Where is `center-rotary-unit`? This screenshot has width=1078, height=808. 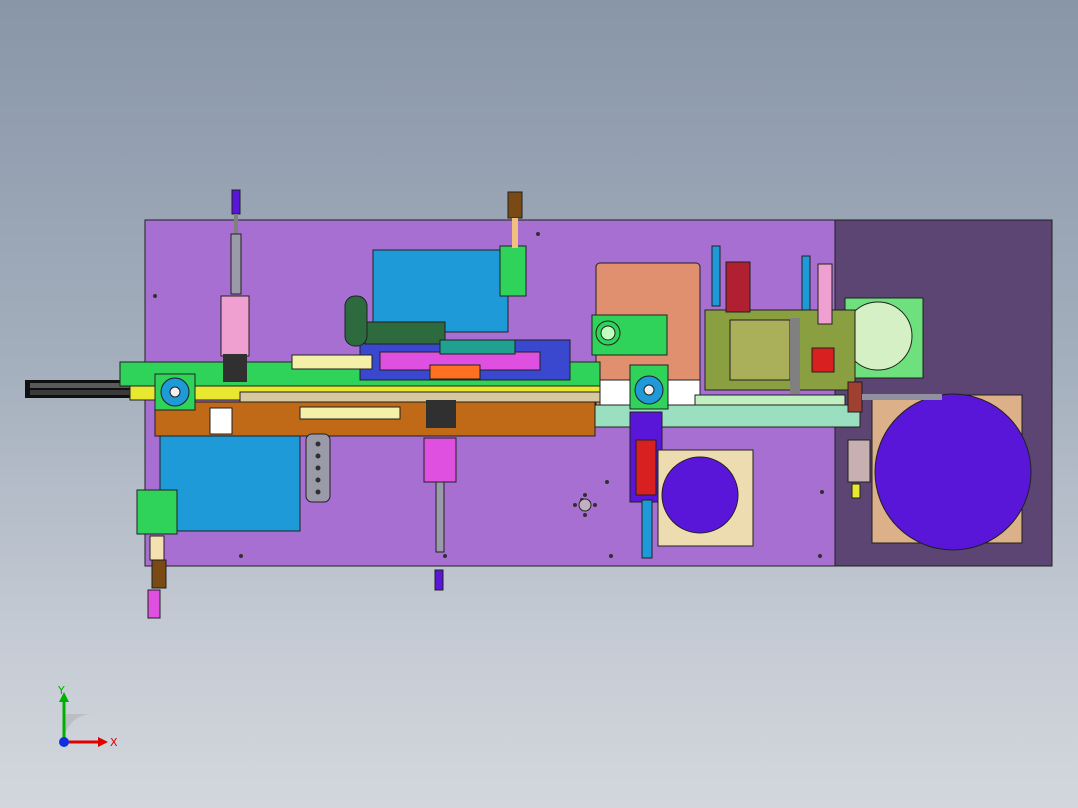
center-rotary-unit is located at coordinates (649, 387).